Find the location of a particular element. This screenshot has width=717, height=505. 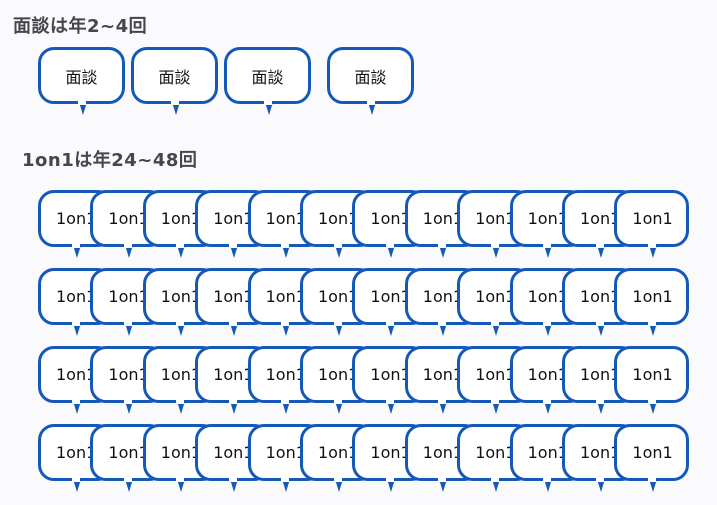

one-on-one-title: 1on1は年24~48回 is located at coordinates (110, 160).